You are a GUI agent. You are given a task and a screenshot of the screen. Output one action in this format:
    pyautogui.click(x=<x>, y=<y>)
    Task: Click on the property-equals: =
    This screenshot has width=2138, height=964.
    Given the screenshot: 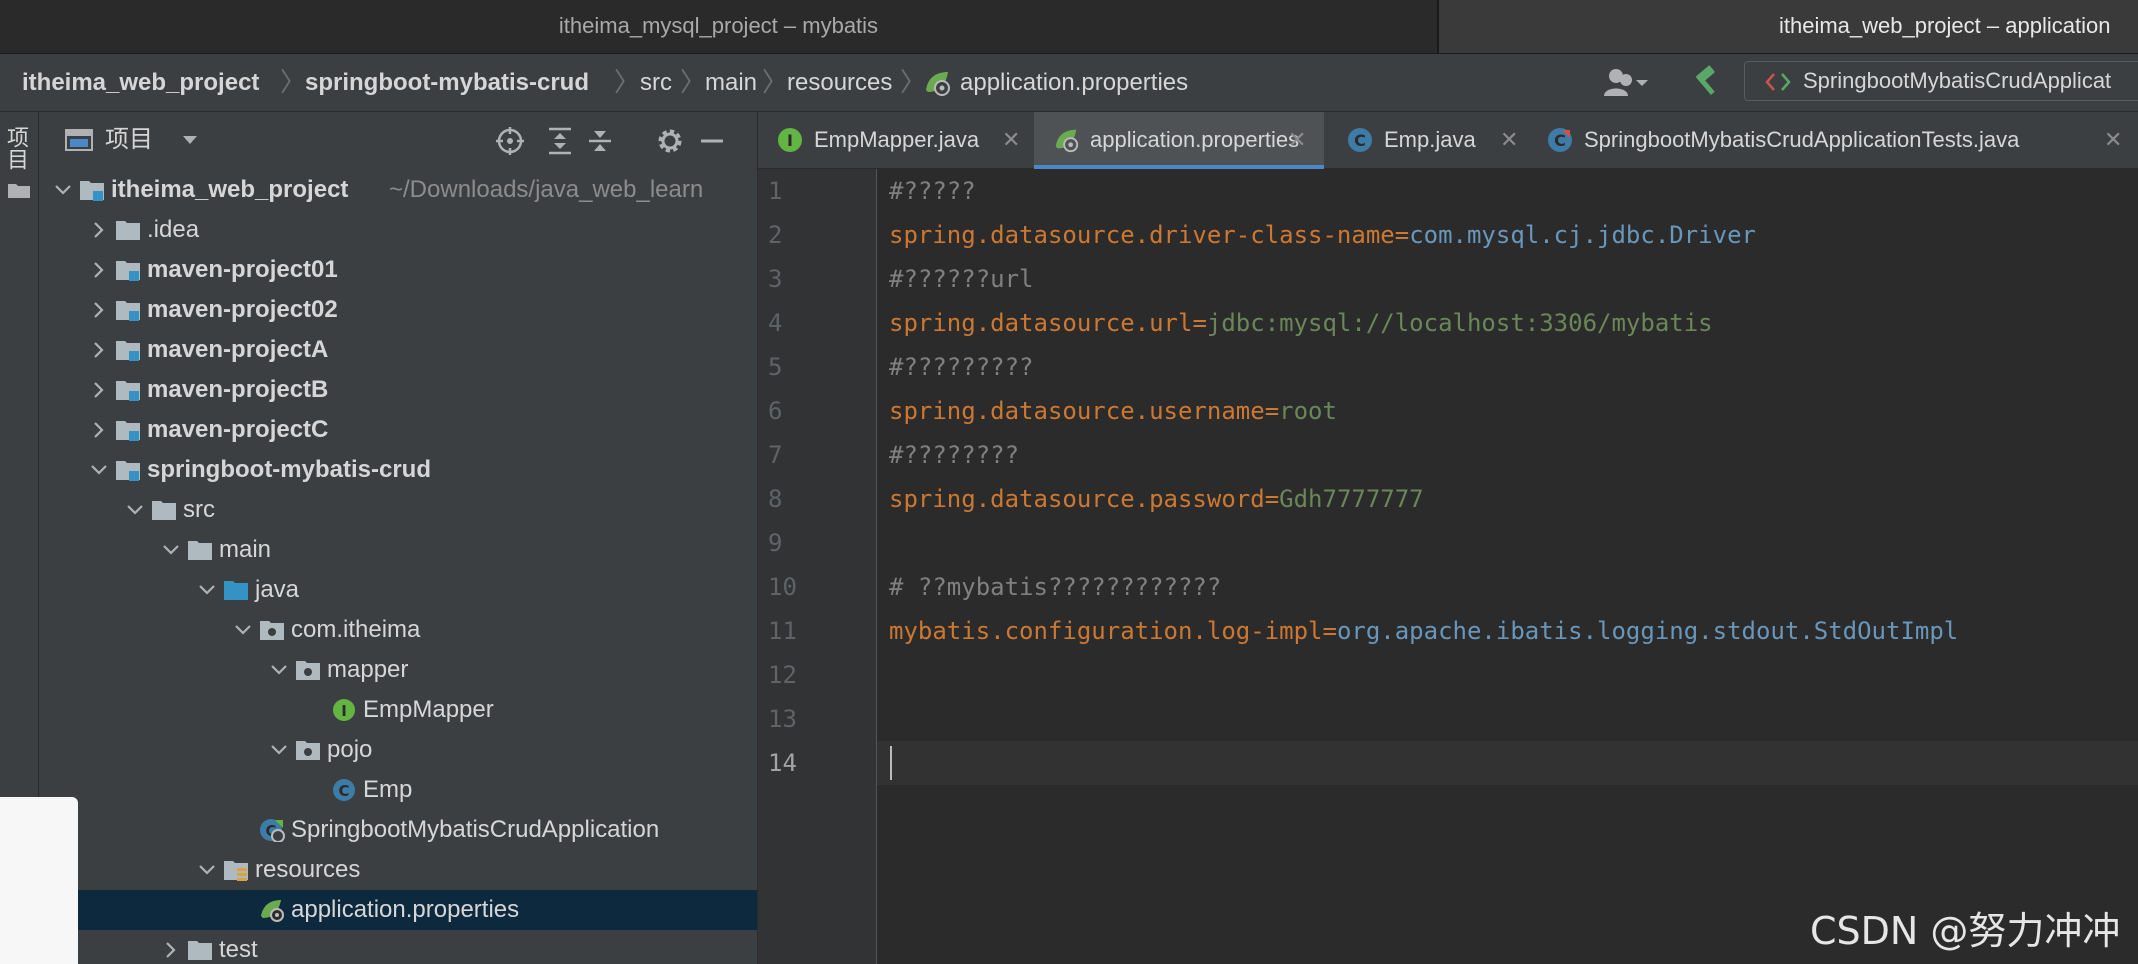 What is the action you would take?
    pyautogui.click(x=1272, y=499)
    